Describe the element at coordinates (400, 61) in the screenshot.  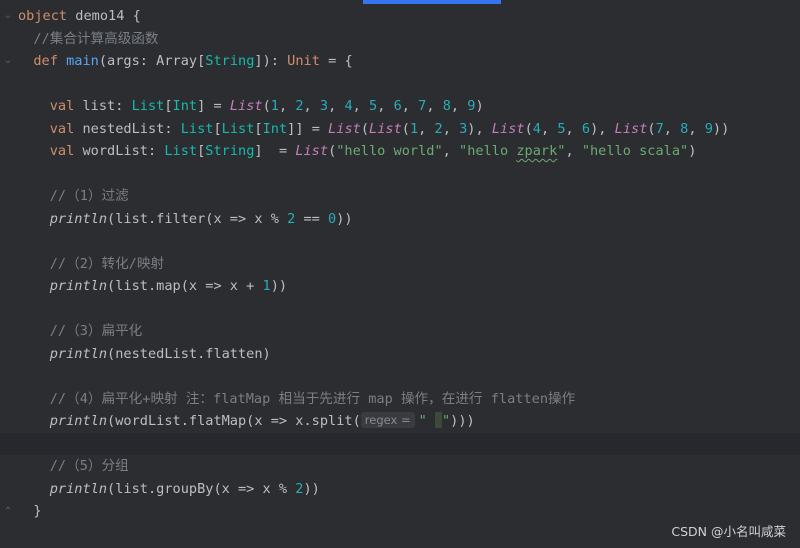
I see `code-line: def main(args: Array[String]): Unit = {` at that location.